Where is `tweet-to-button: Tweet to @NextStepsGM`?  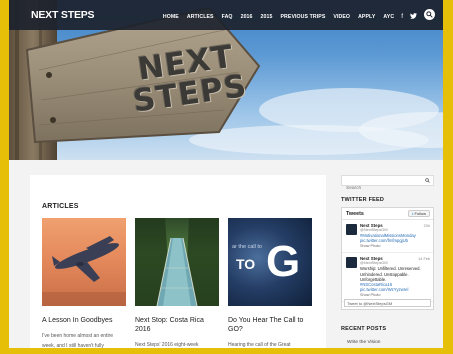
tweet-to-button: Tweet to @NextStepsGM is located at coordinates (387, 303).